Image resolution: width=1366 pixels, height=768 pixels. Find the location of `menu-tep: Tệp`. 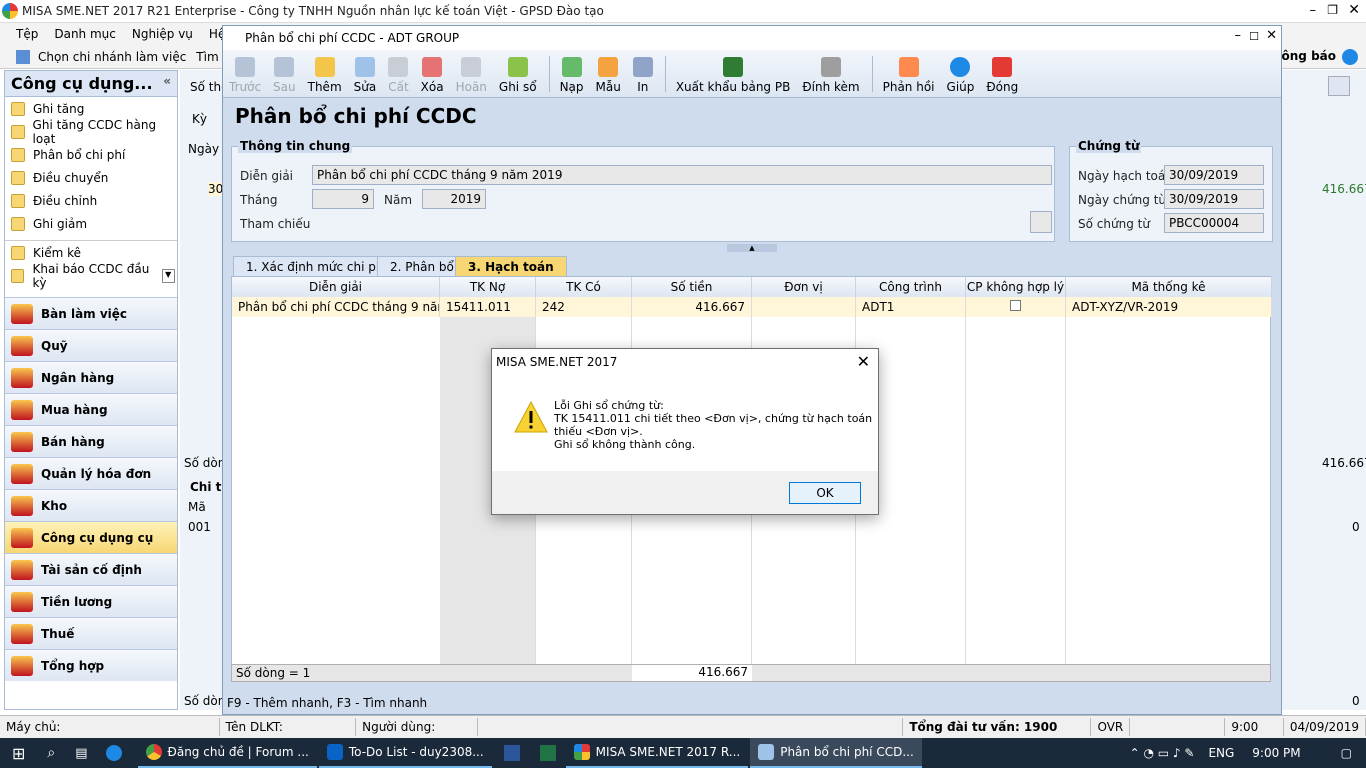

menu-tep: Tệp is located at coordinates (27, 34).